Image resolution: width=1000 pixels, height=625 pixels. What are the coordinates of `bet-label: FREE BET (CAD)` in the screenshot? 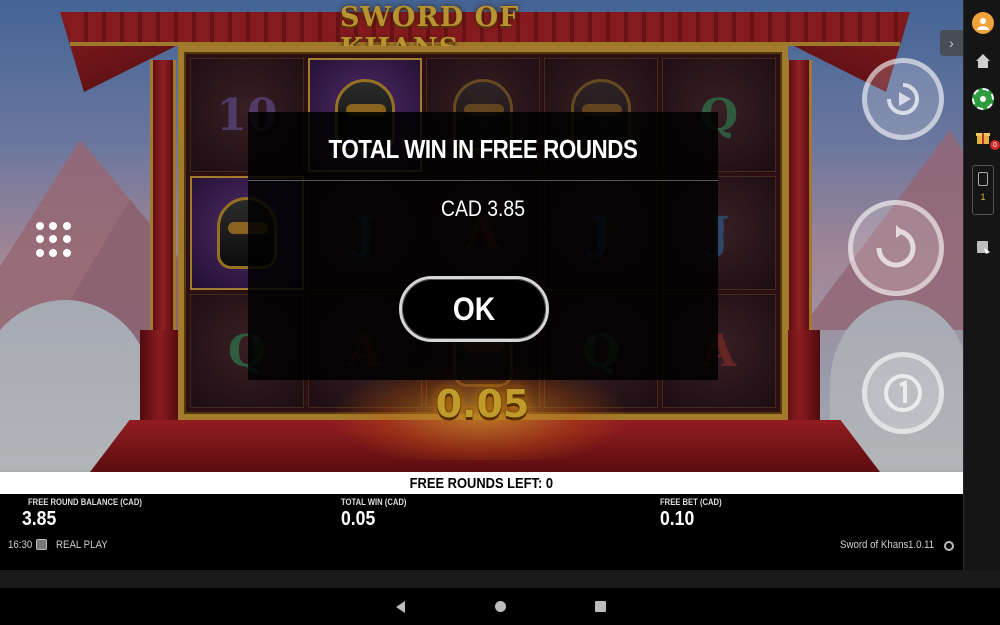 It's located at (691, 502).